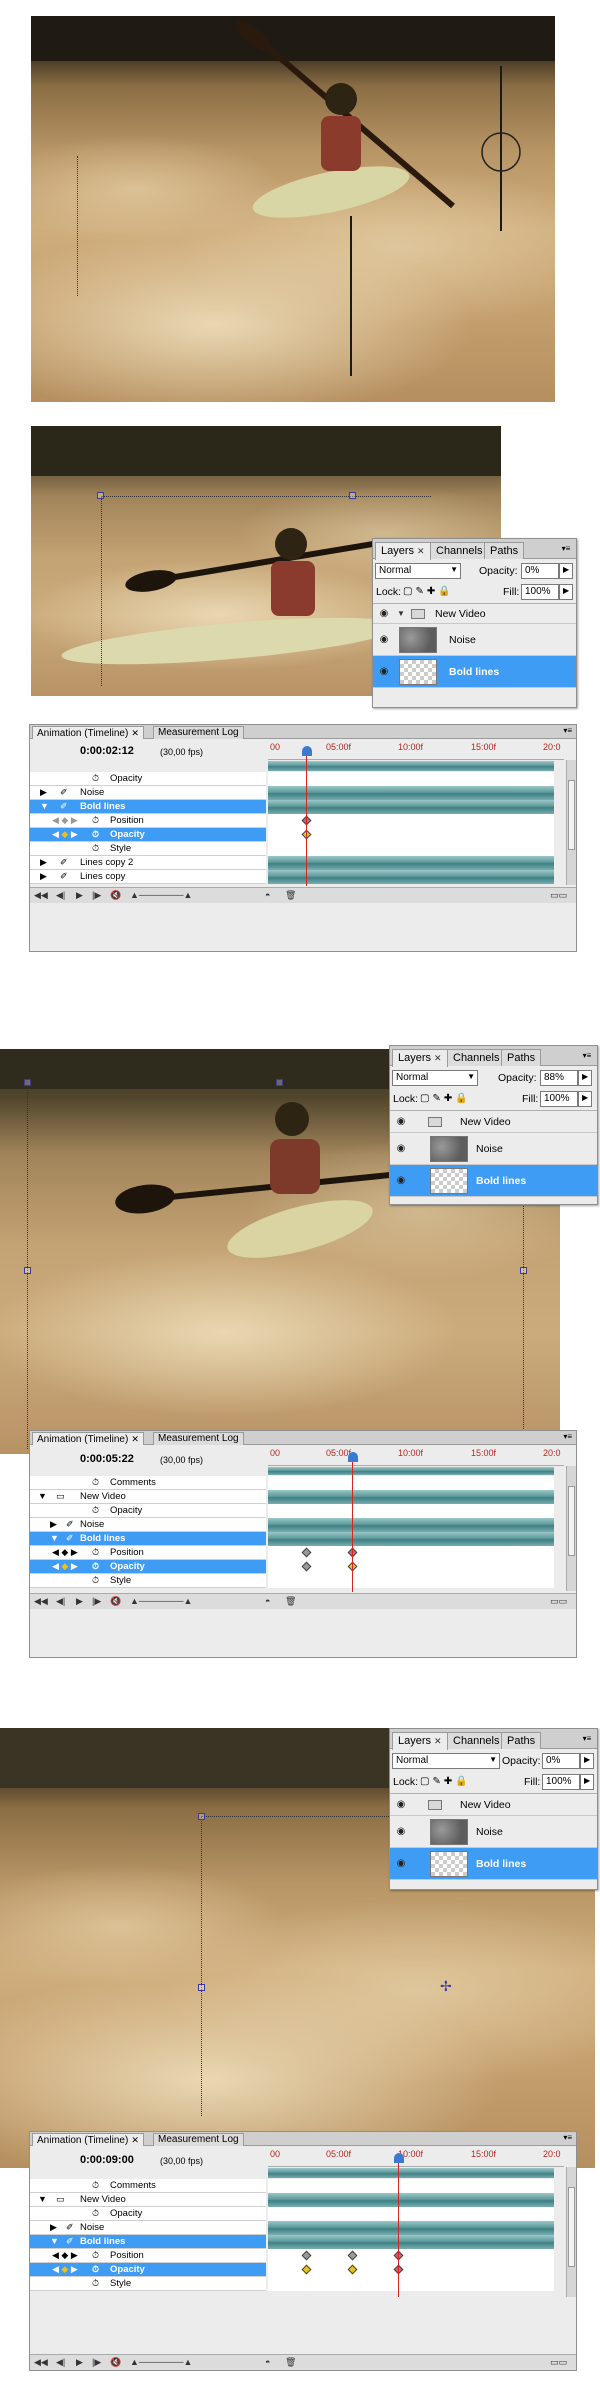 The height and width of the screenshot is (2386, 600). I want to click on track-row-comments: ⏱ Comments, so click(148, 1483).